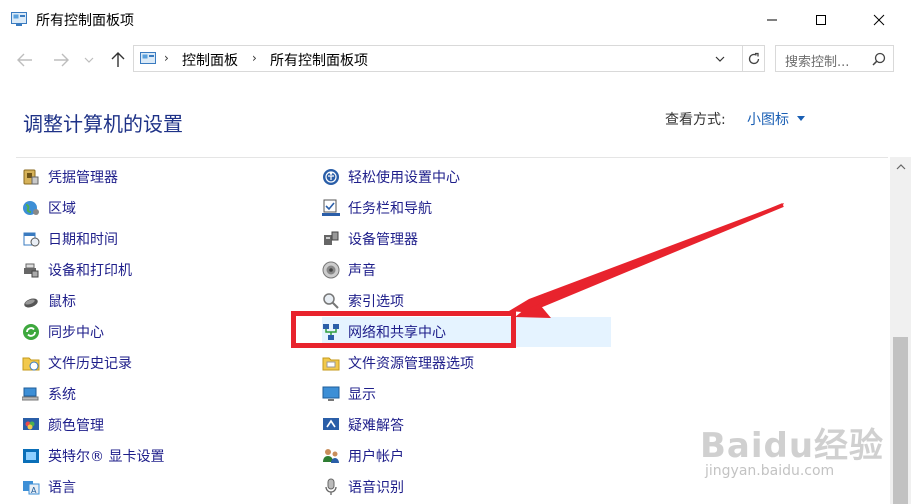 This screenshot has height=504, width=911. I want to click on forward-arrow-icon, so click(61, 60).